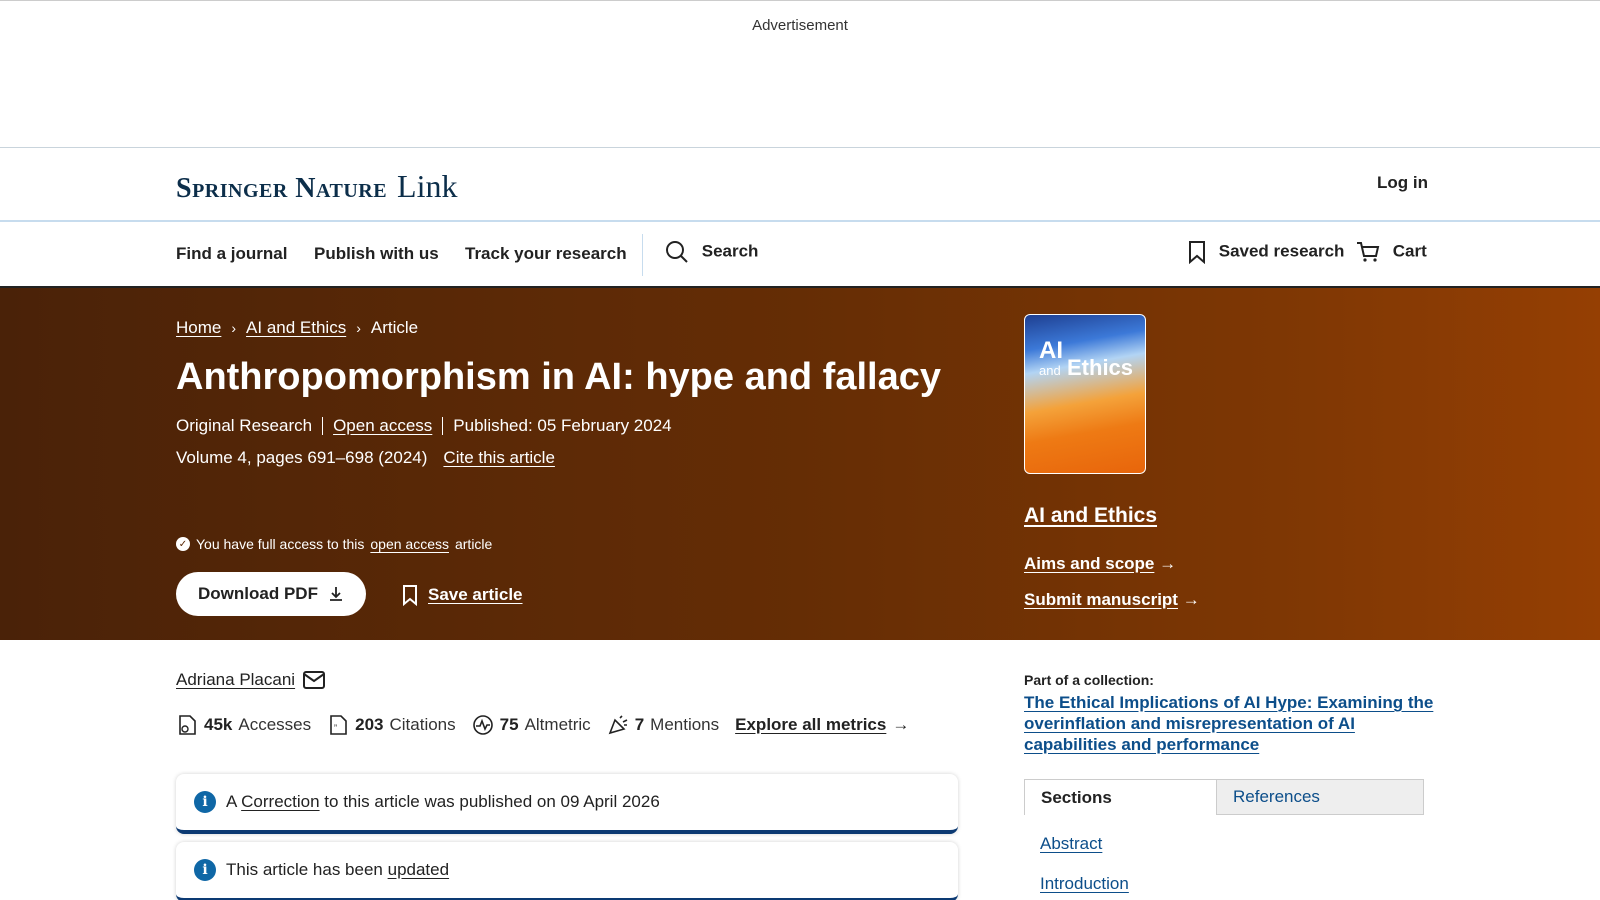 The width and height of the screenshot is (1600, 900). What do you see at coordinates (376, 254) in the screenshot?
I see `nav-publish: Publish with us` at bounding box center [376, 254].